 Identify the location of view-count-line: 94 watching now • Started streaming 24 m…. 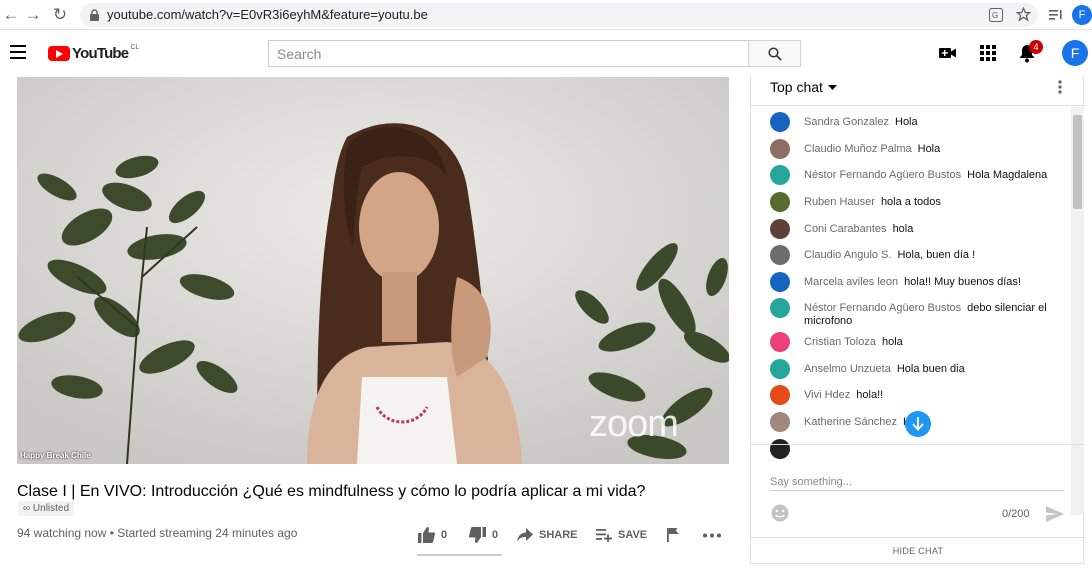
(157, 533).